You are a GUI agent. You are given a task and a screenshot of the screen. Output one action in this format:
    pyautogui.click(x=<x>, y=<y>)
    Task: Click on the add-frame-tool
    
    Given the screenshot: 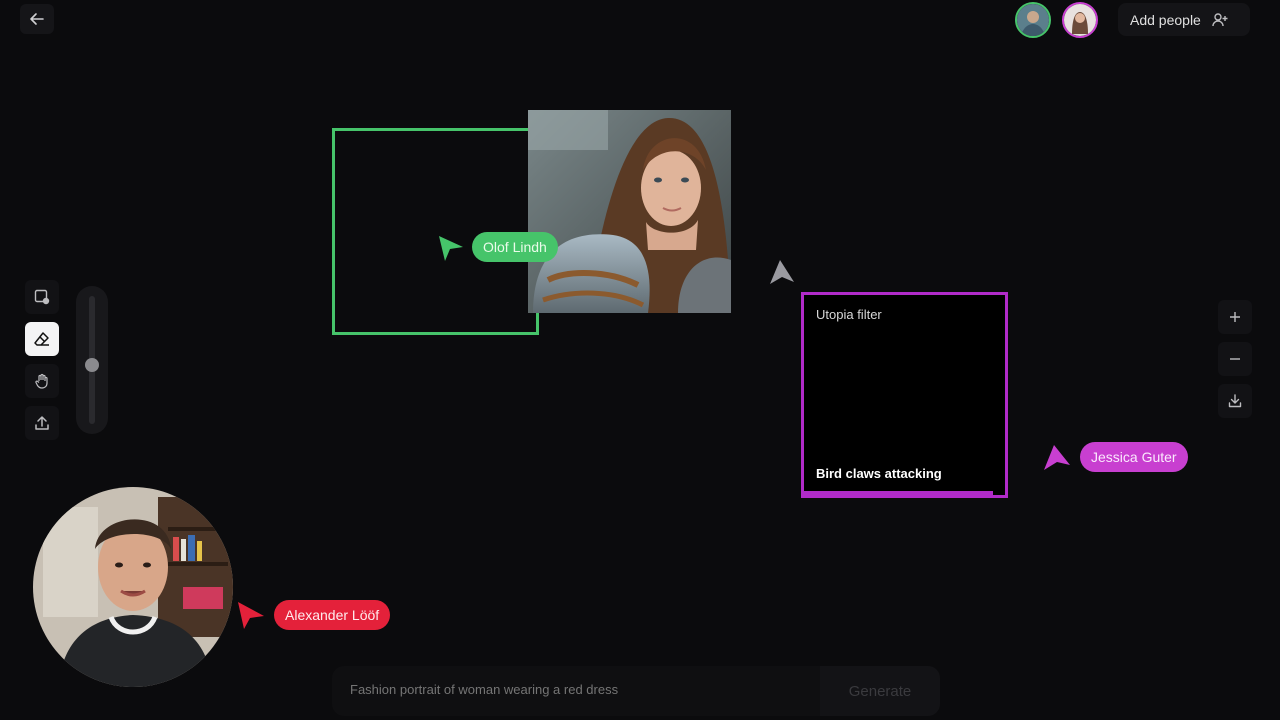 What is the action you would take?
    pyautogui.click(x=42, y=297)
    